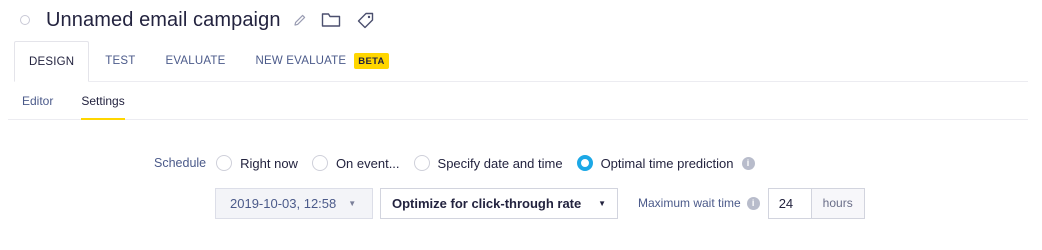 The height and width of the screenshot is (250, 1042). What do you see at coordinates (518, 101) in the screenshot?
I see `sub-tabs: Editor Settings` at bounding box center [518, 101].